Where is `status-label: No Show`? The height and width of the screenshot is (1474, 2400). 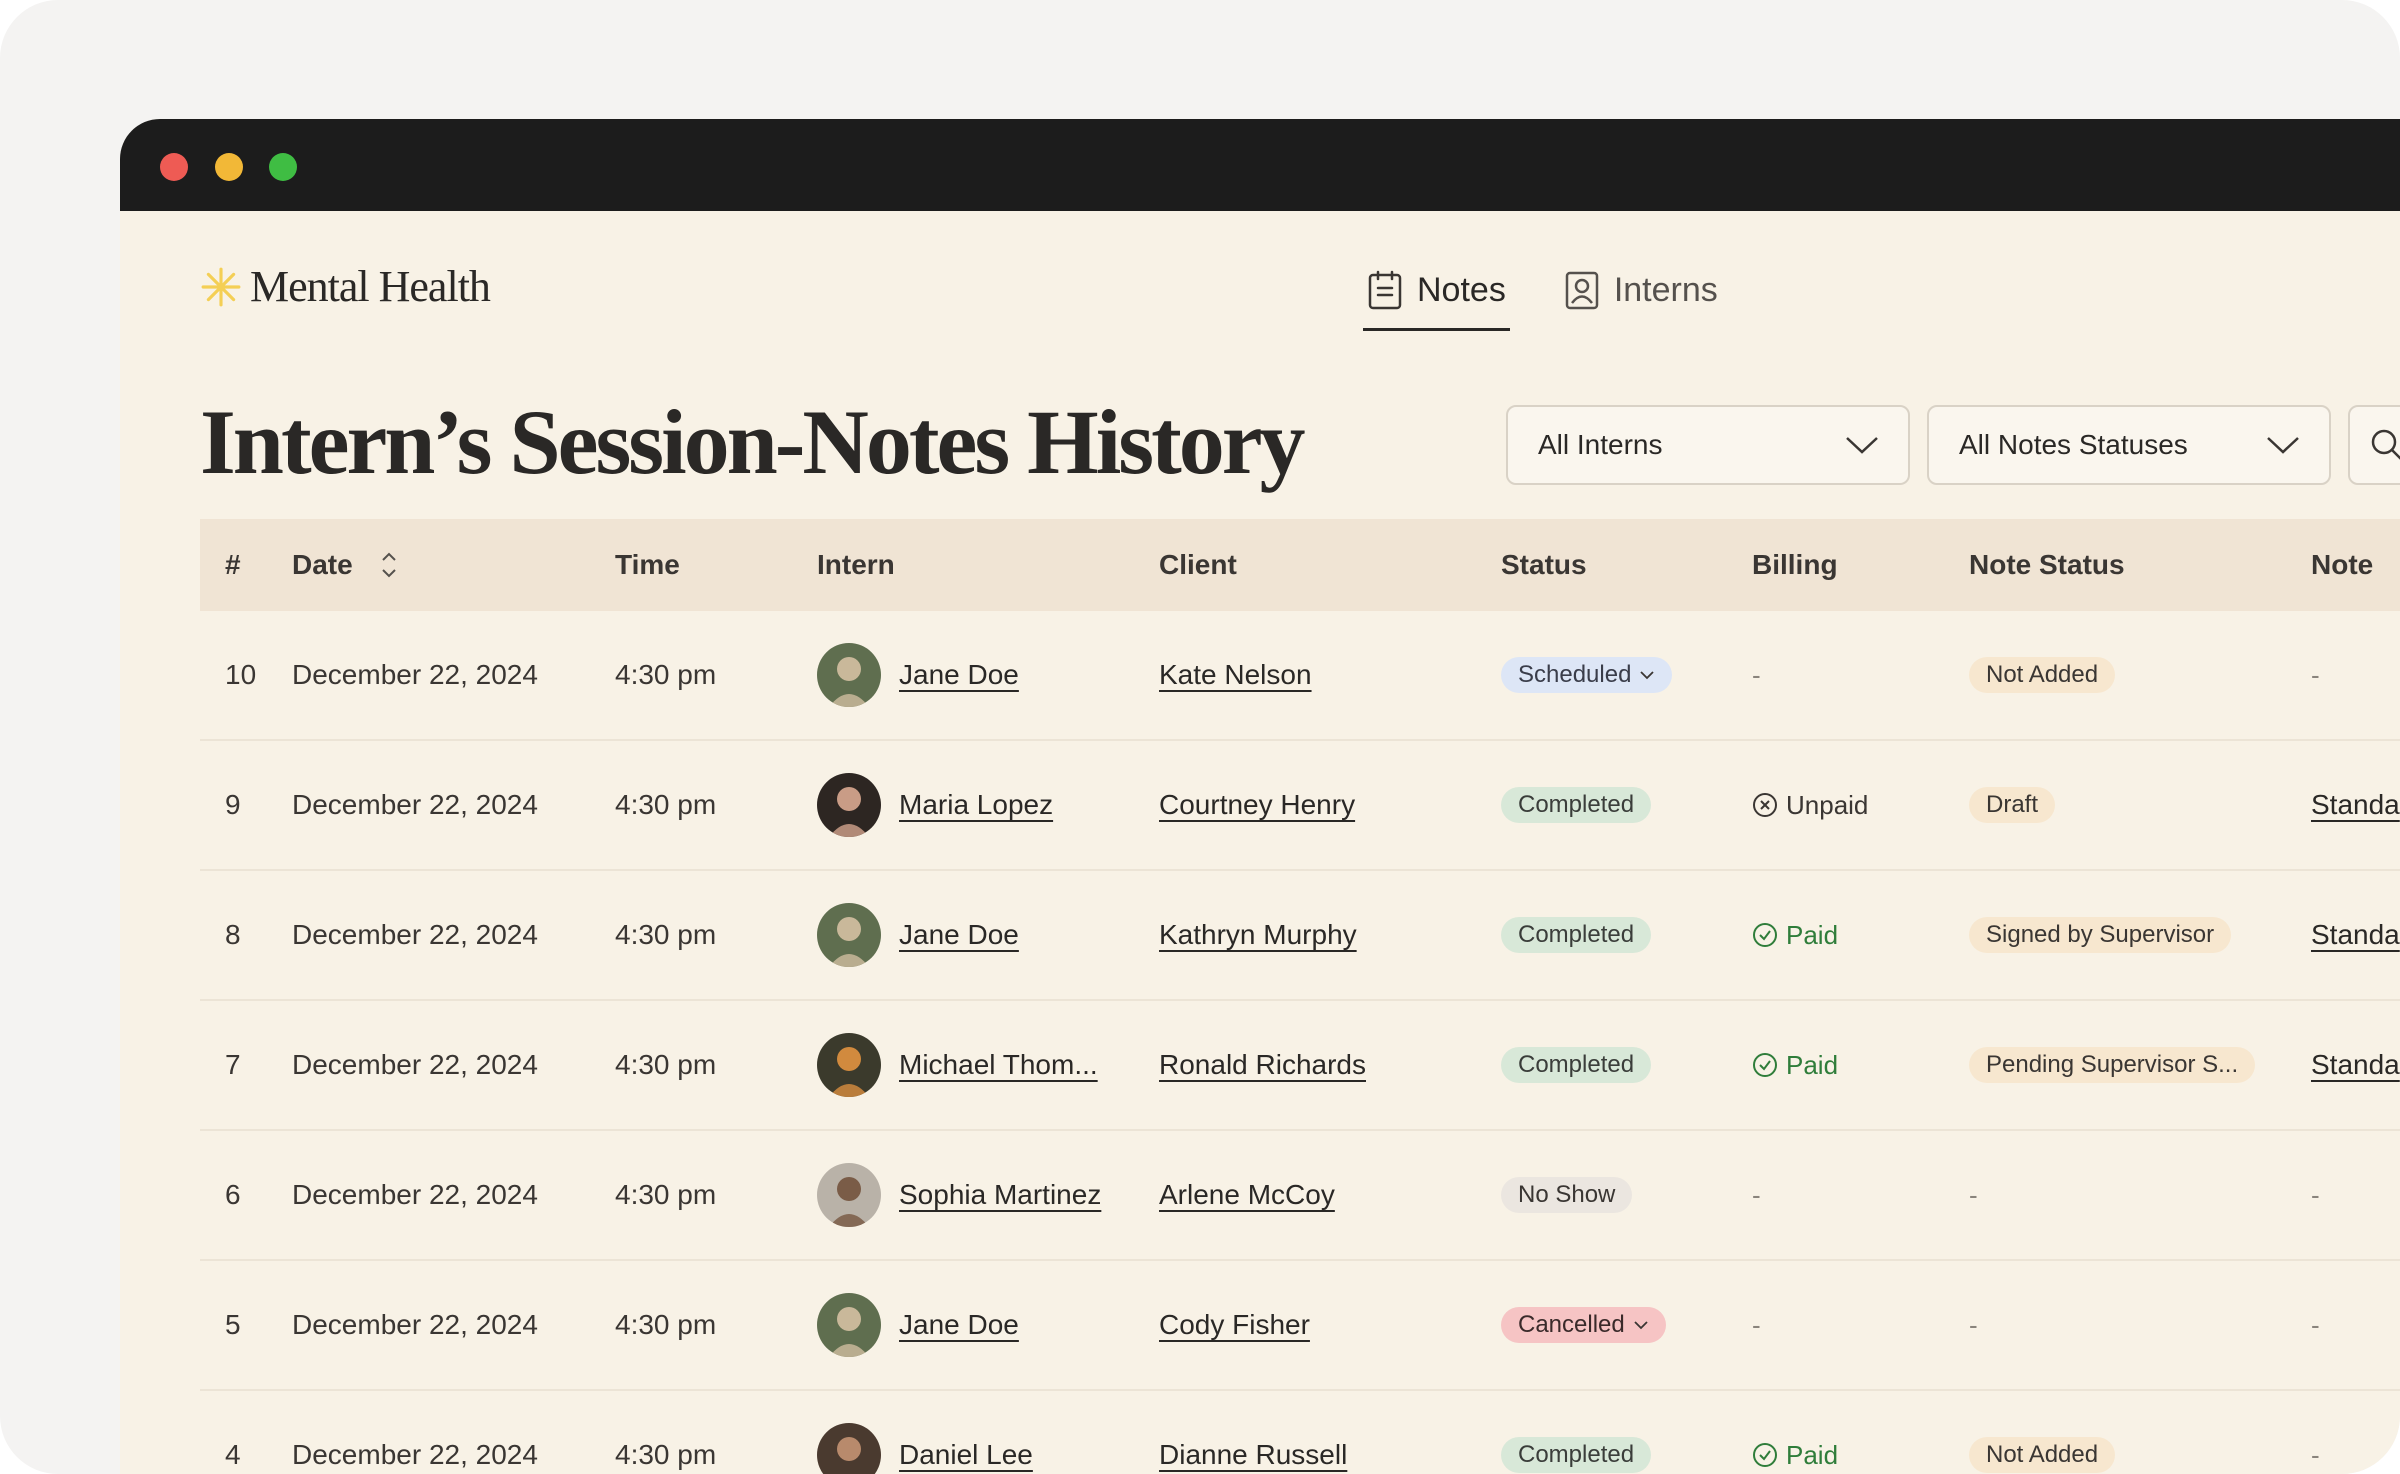 status-label: No Show is located at coordinates (1567, 1194).